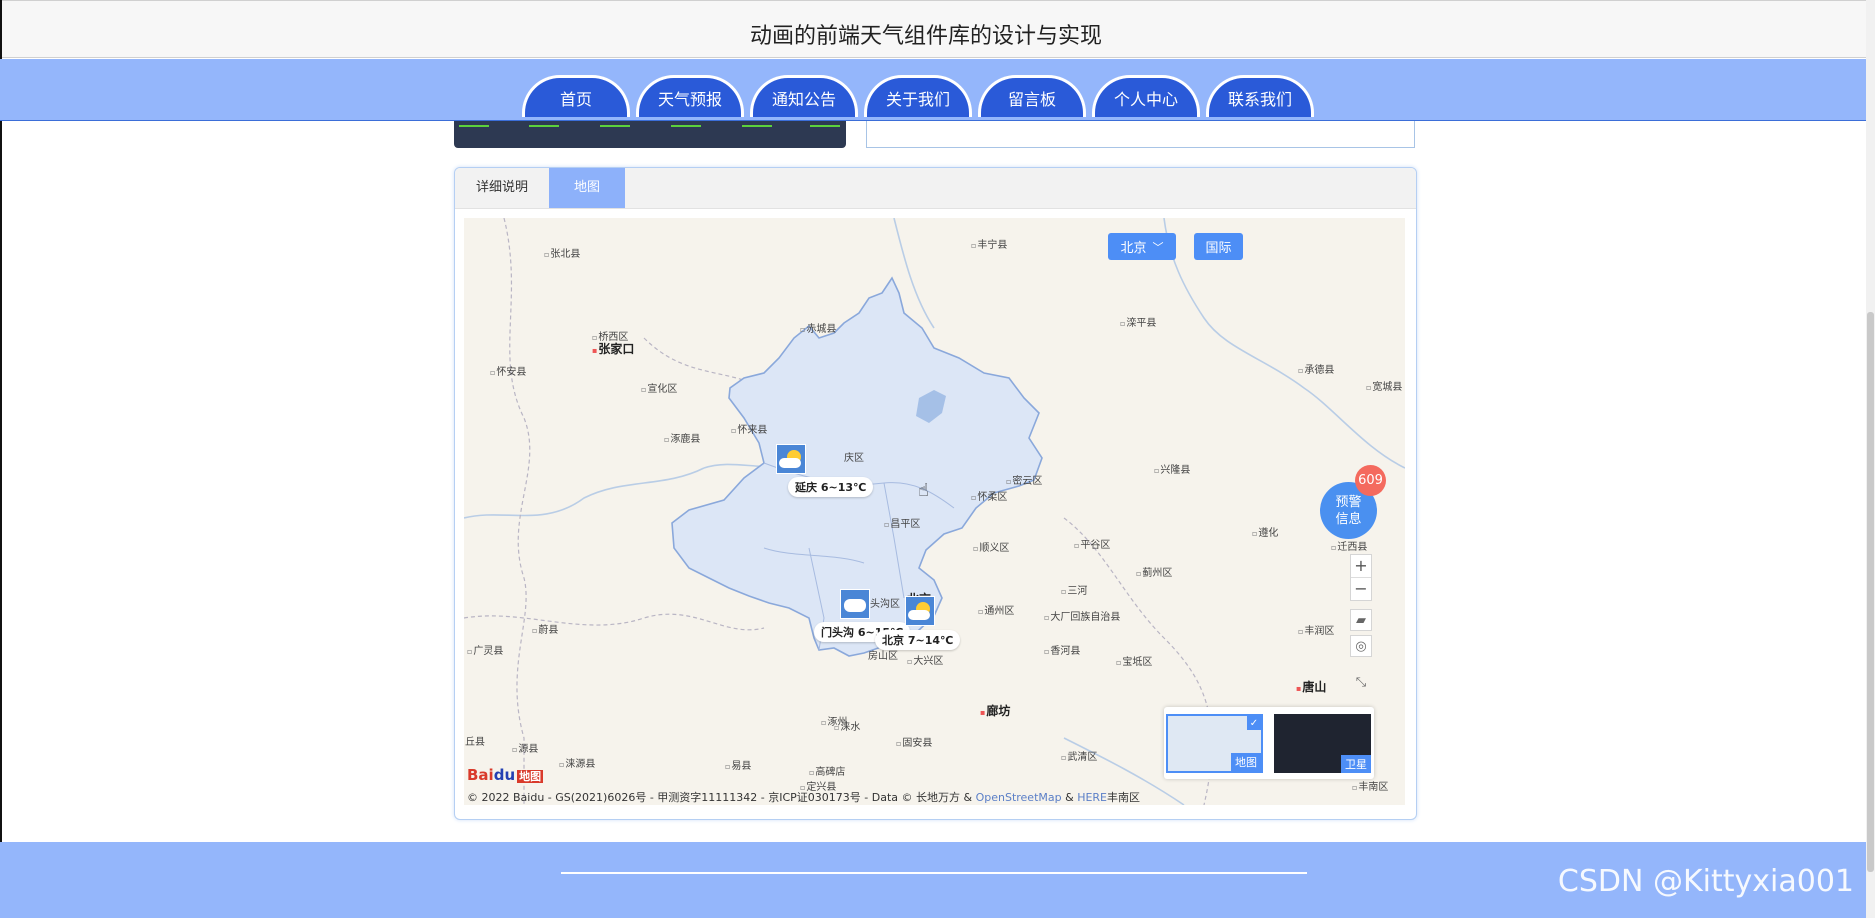  What do you see at coordinates (995, 710) in the screenshot?
I see `place-label-city: 廊坊` at bounding box center [995, 710].